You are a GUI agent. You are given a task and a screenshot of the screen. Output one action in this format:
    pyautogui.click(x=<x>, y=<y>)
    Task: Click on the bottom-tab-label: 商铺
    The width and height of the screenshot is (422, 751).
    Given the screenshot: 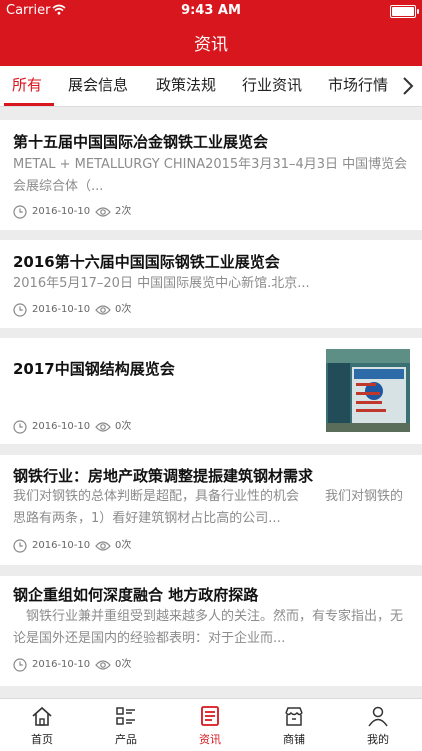 What is the action you would take?
    pyautogui.click(x=294, y=739)
    